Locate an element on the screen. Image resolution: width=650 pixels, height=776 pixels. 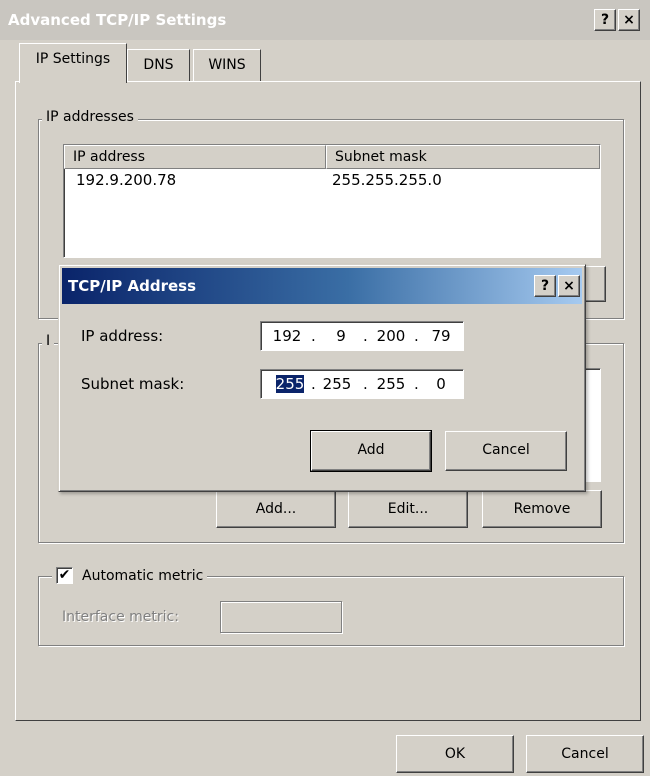
column-header-ip: IP address is located at coordinates (195, 157).